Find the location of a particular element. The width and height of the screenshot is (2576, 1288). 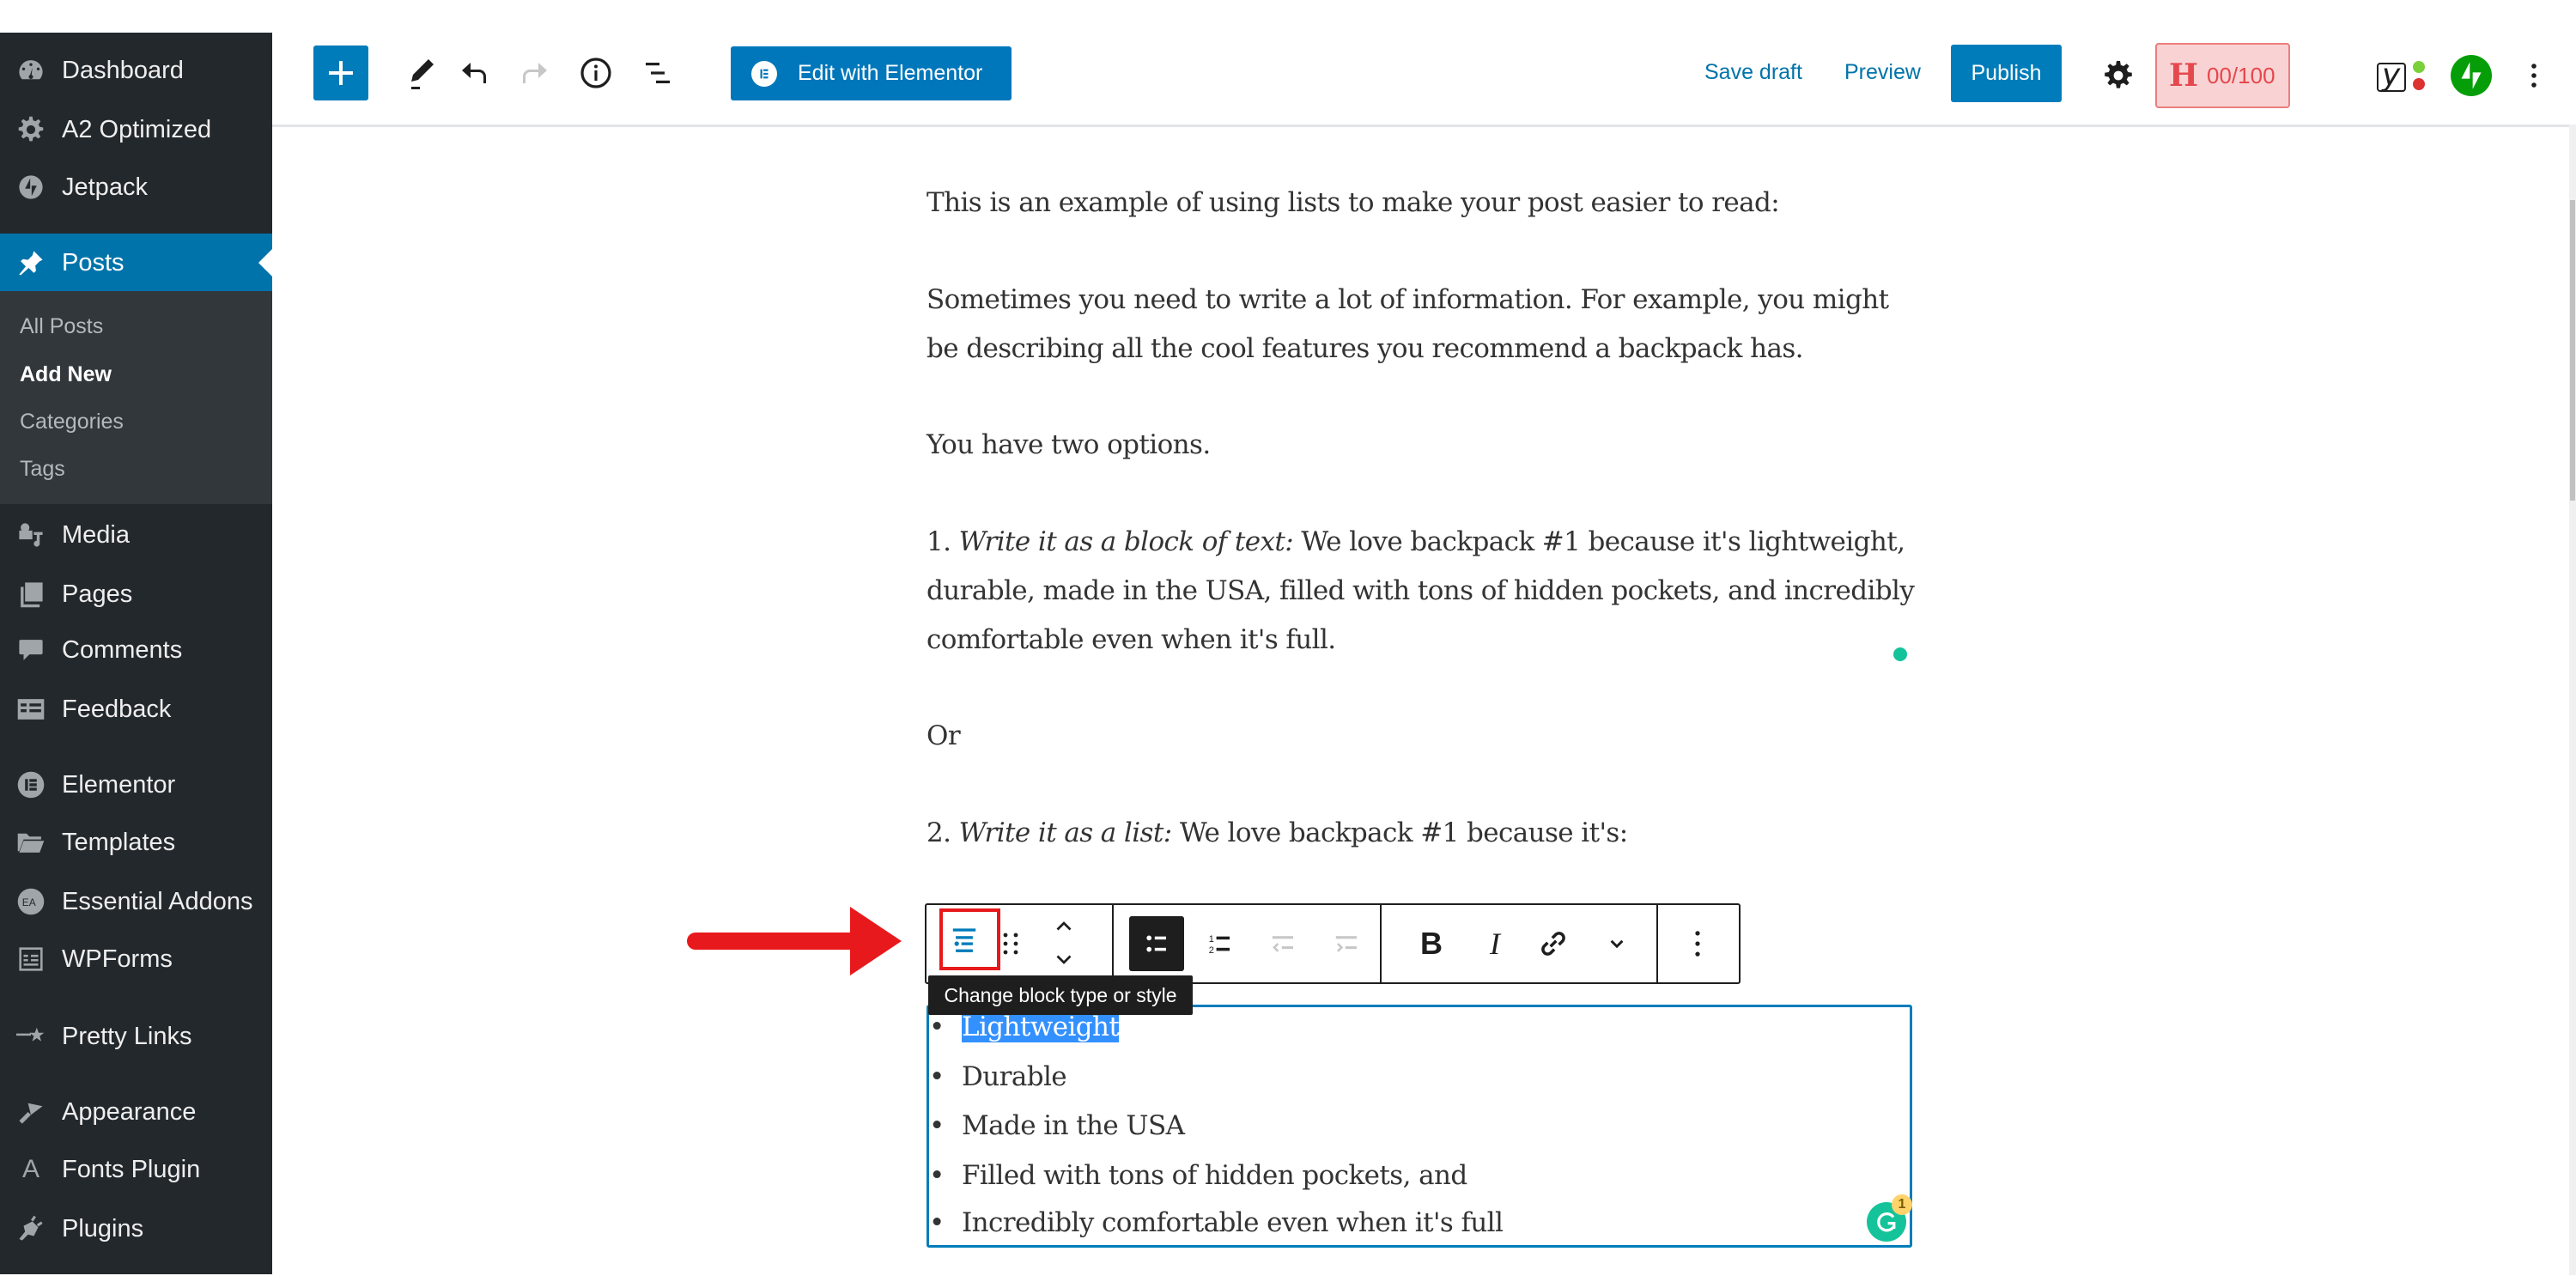

undo-icon is located at coordinates (474, 73).